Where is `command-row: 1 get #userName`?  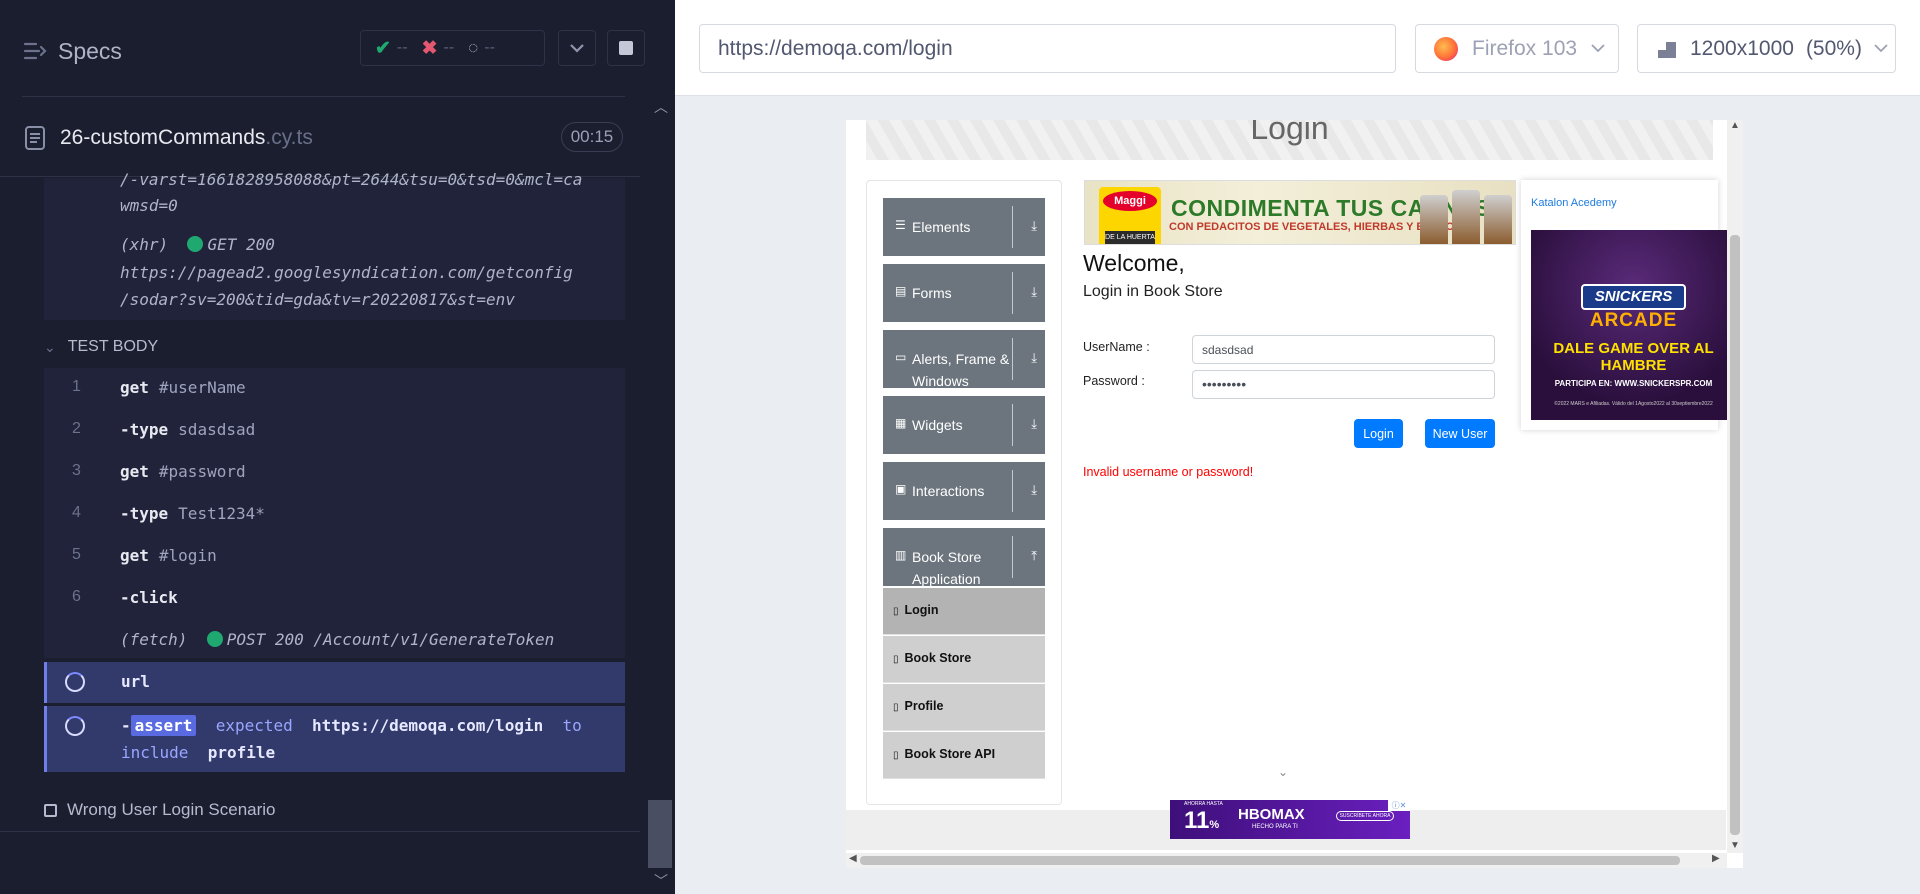 command-row: 1 get #userName is located at coordinates (334, 389).